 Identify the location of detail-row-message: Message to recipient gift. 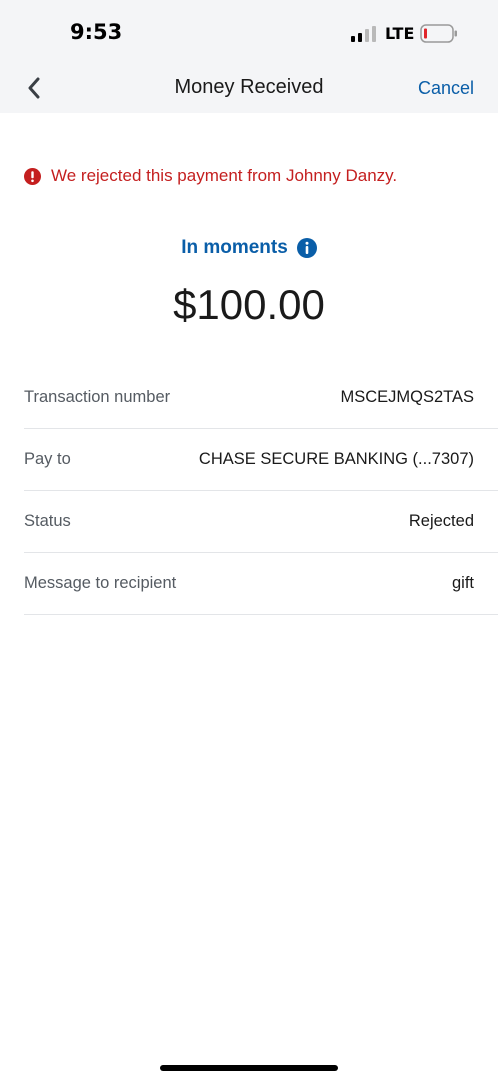
(261, 584).